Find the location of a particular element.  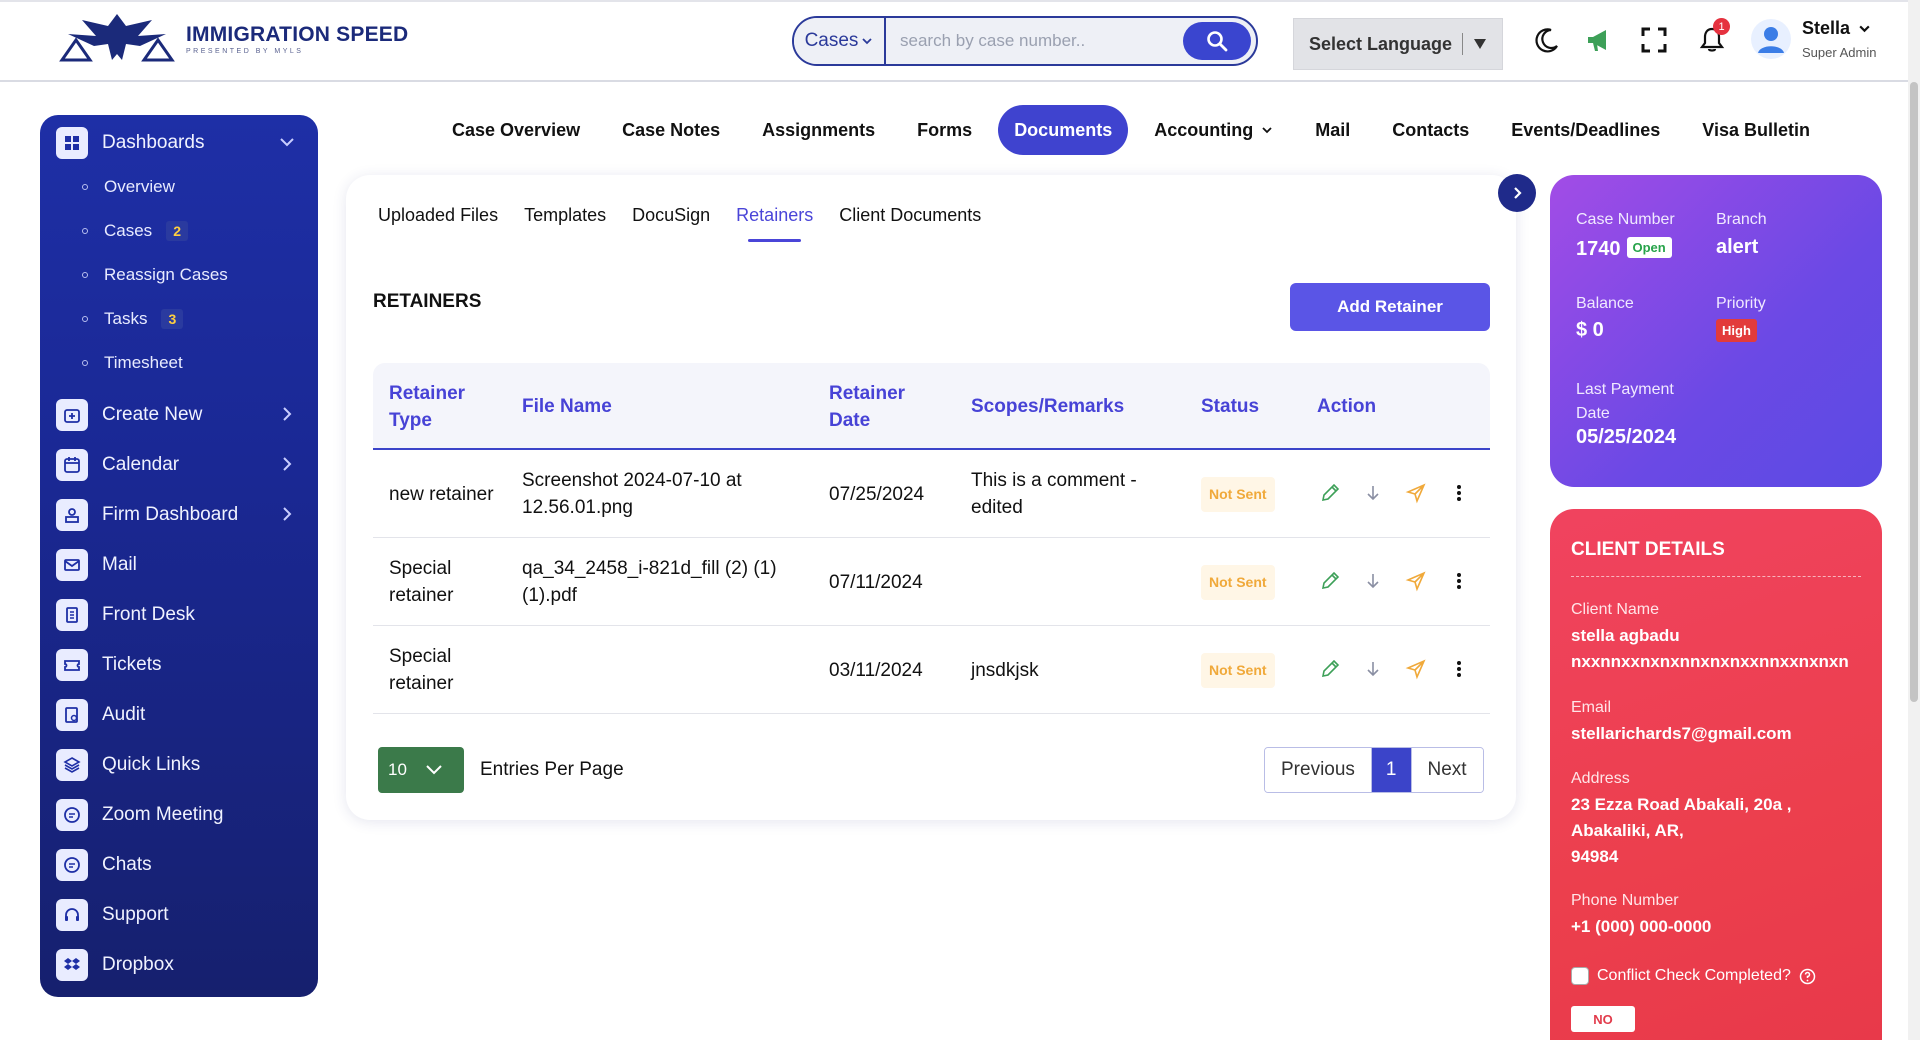

sidebar-item-dashboards: Dashboards is located at coordinates (179, 143).